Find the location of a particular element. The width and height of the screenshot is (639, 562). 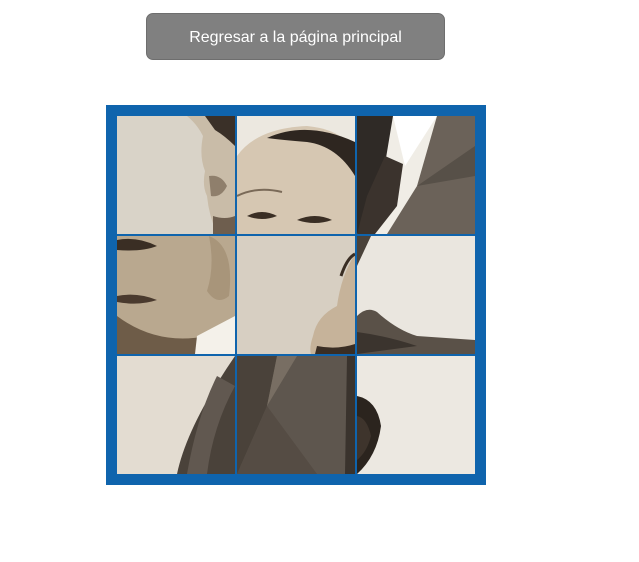

tile-image-jacket-chest is located at coordinates (296, 415).